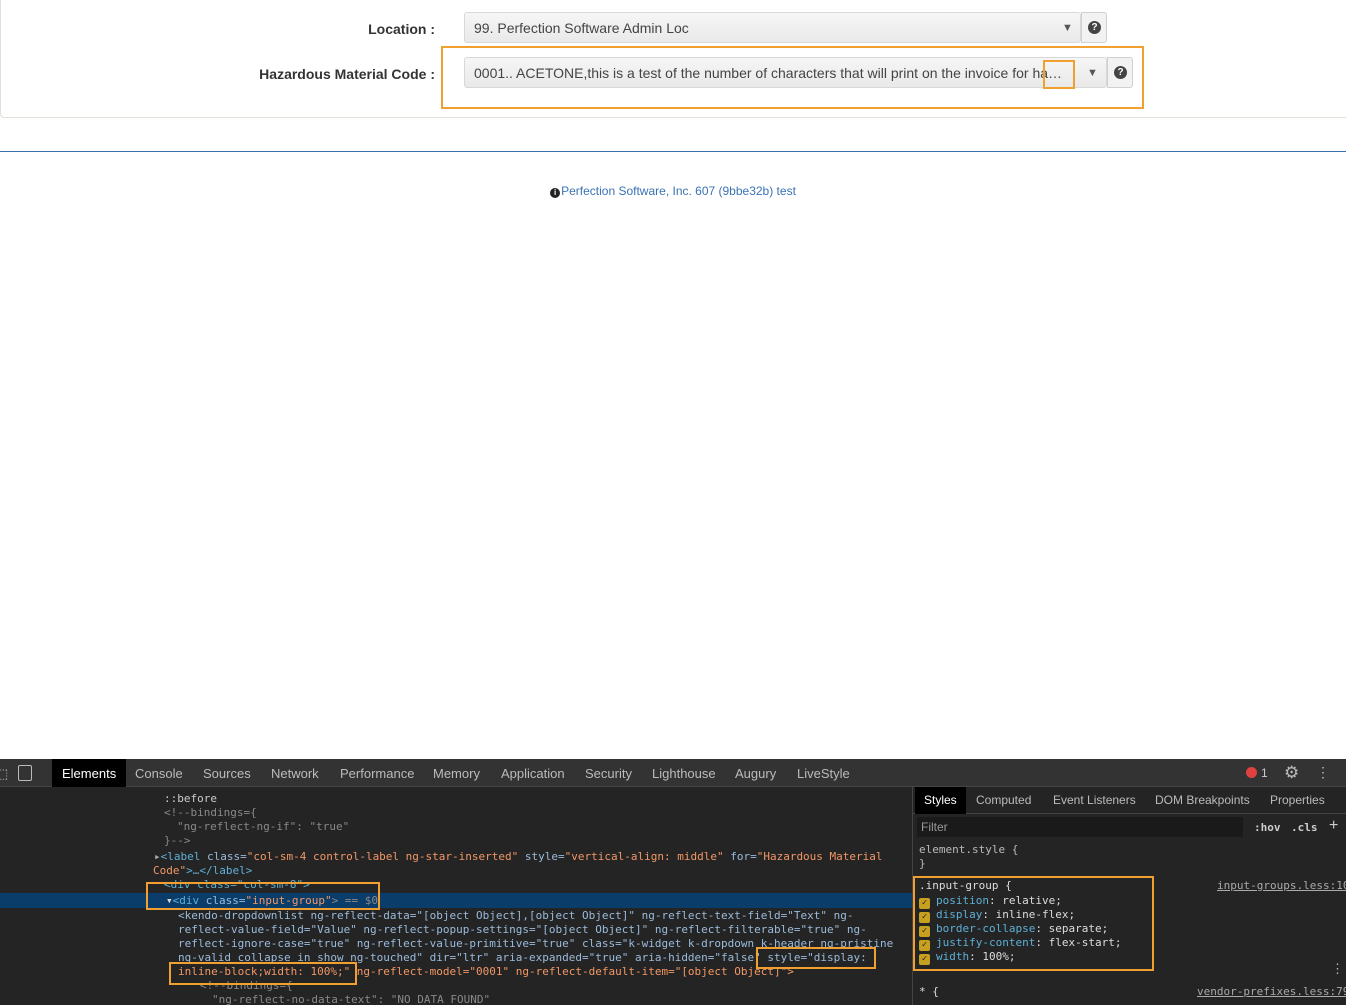 This screenshot has height=1005, width=1346. I want to click on error-icon, so click(1251, 772).